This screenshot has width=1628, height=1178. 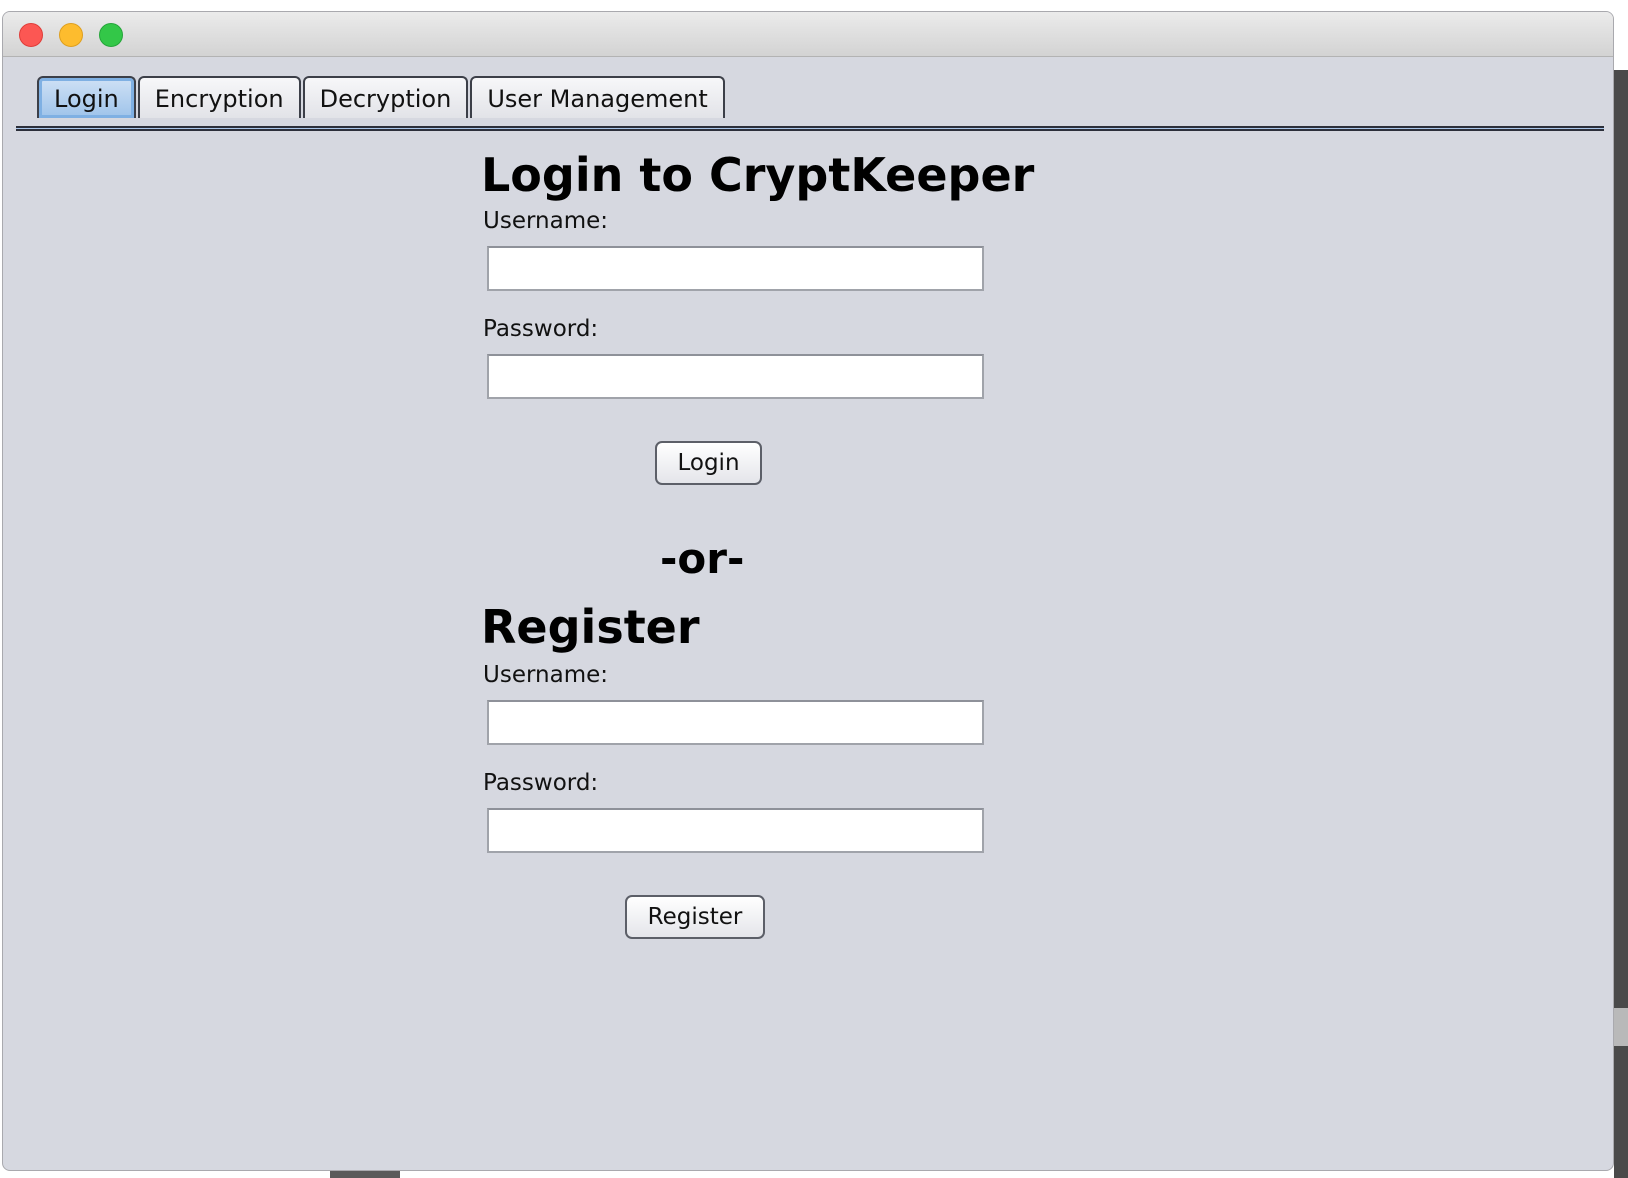 I want to click on login-username-label: Username:, so click(x=545, y=221).